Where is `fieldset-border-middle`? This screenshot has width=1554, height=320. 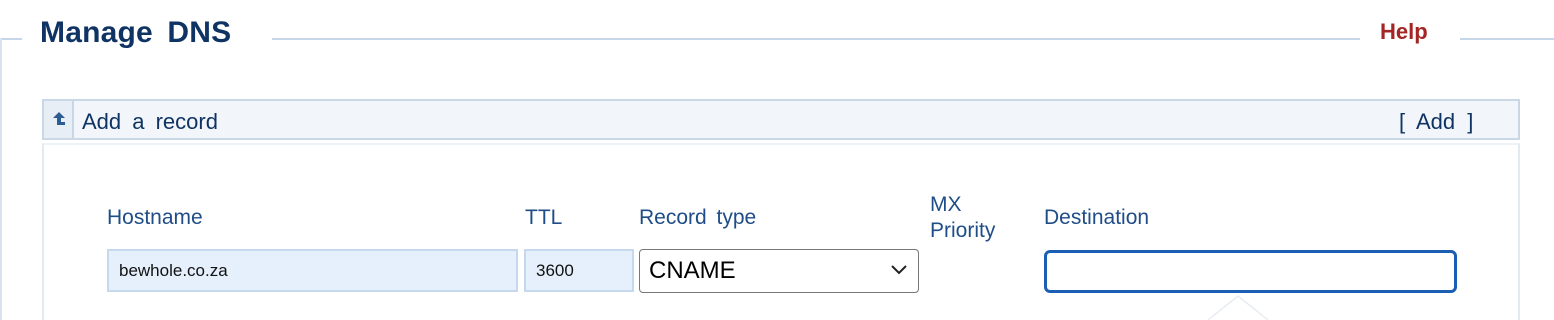
fieldset-border-middle is located at coordinates (816, 39).